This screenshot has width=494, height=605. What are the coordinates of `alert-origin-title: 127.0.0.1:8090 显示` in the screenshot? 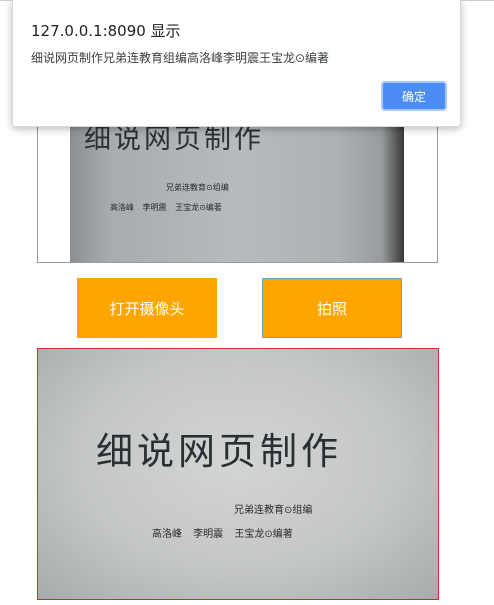 It's located at (106, 31).